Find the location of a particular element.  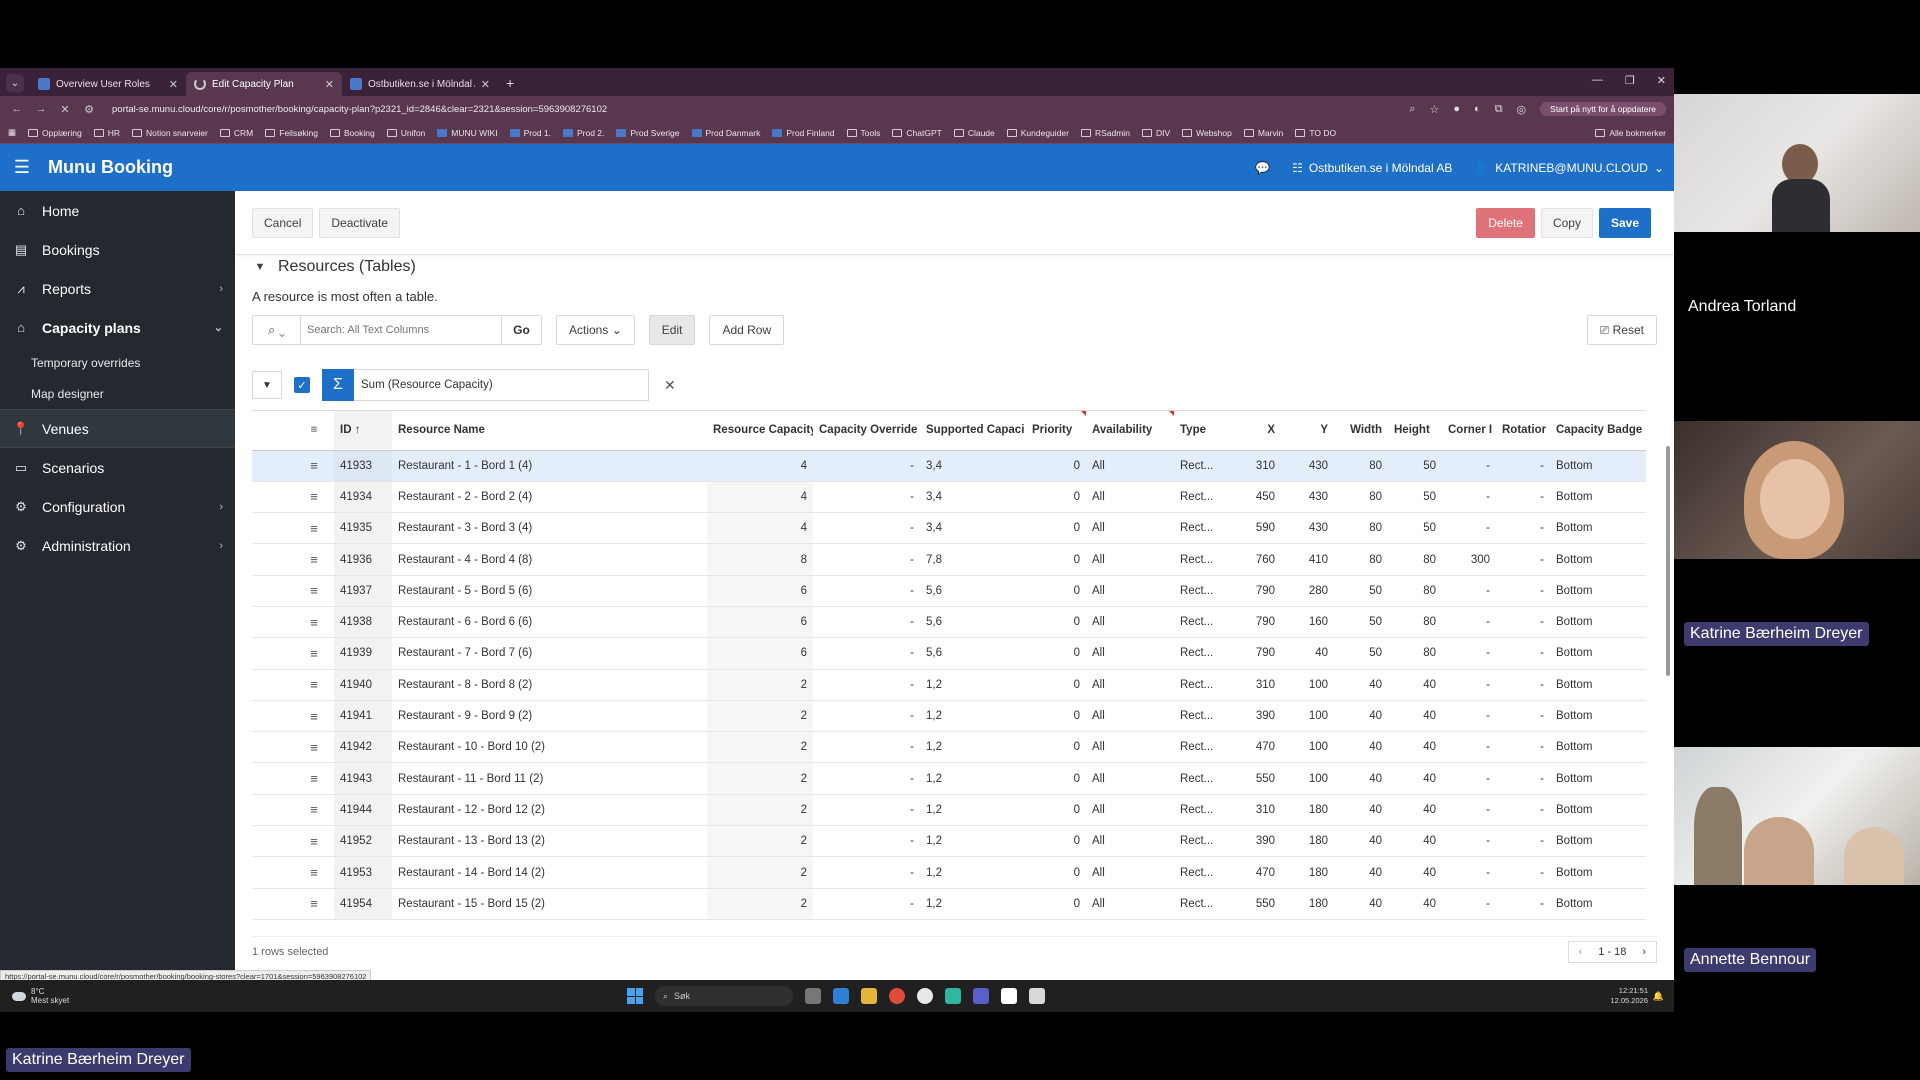

column-header-priority: Priority is located at coordinates (1056, 431).